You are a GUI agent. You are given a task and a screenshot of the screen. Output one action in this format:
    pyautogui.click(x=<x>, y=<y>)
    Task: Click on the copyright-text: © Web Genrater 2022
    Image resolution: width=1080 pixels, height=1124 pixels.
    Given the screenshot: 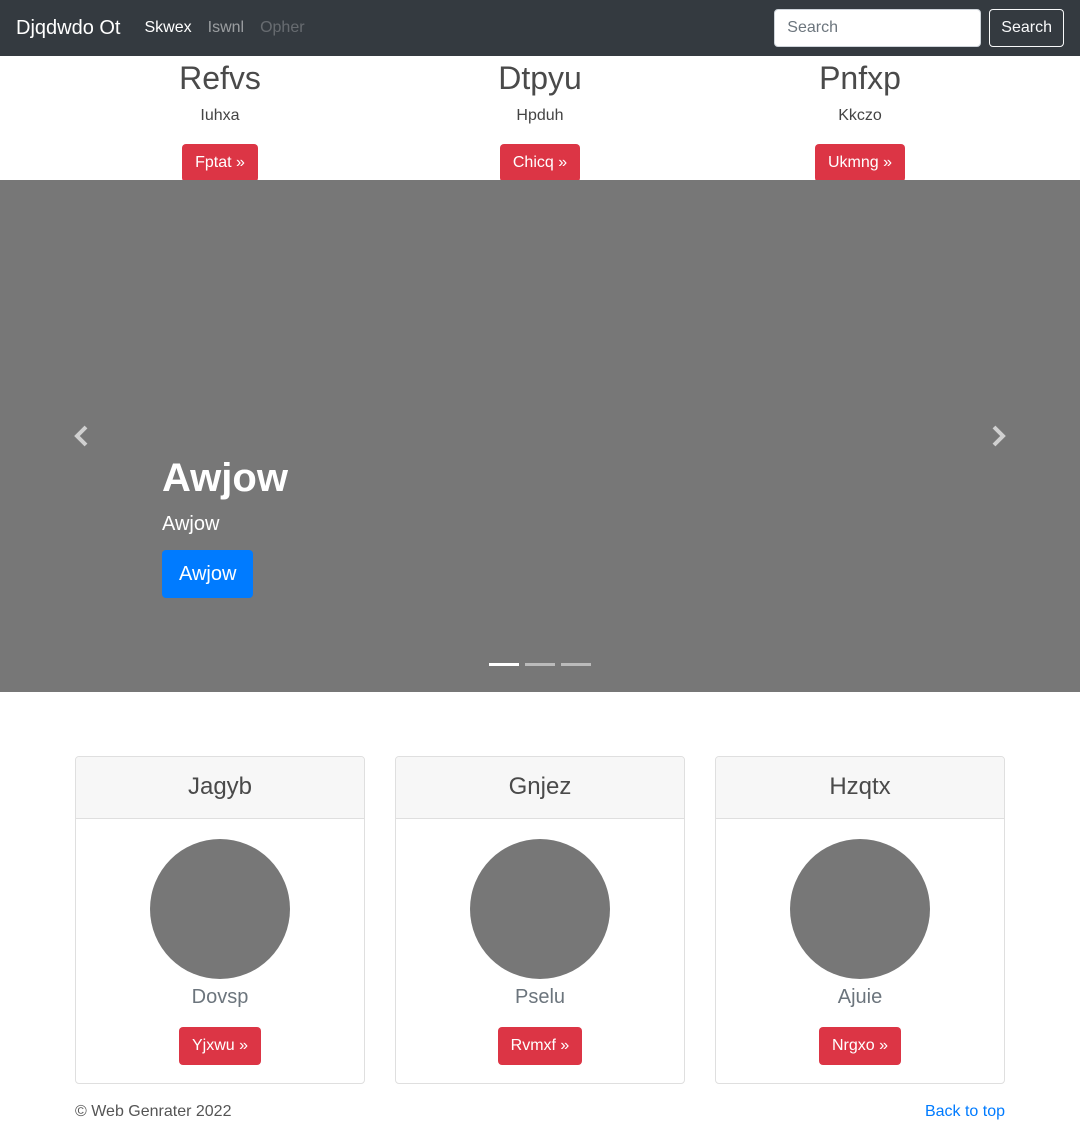 What is the action you would take?
    pyautogui.click(x=153, y=1111)
    